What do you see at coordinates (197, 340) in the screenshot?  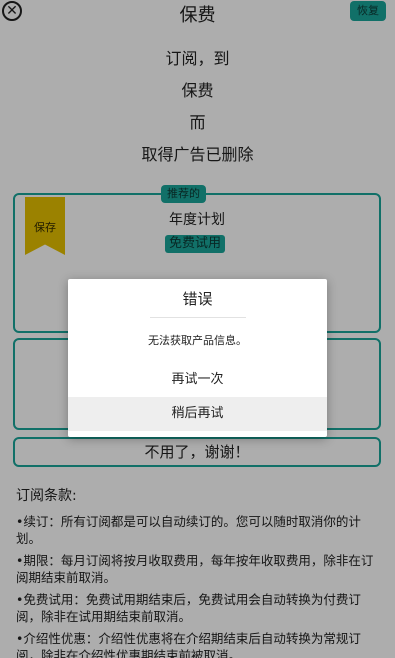 I see `dialog-message: 无法获取产品信息。` at bounding box center [197, 340].